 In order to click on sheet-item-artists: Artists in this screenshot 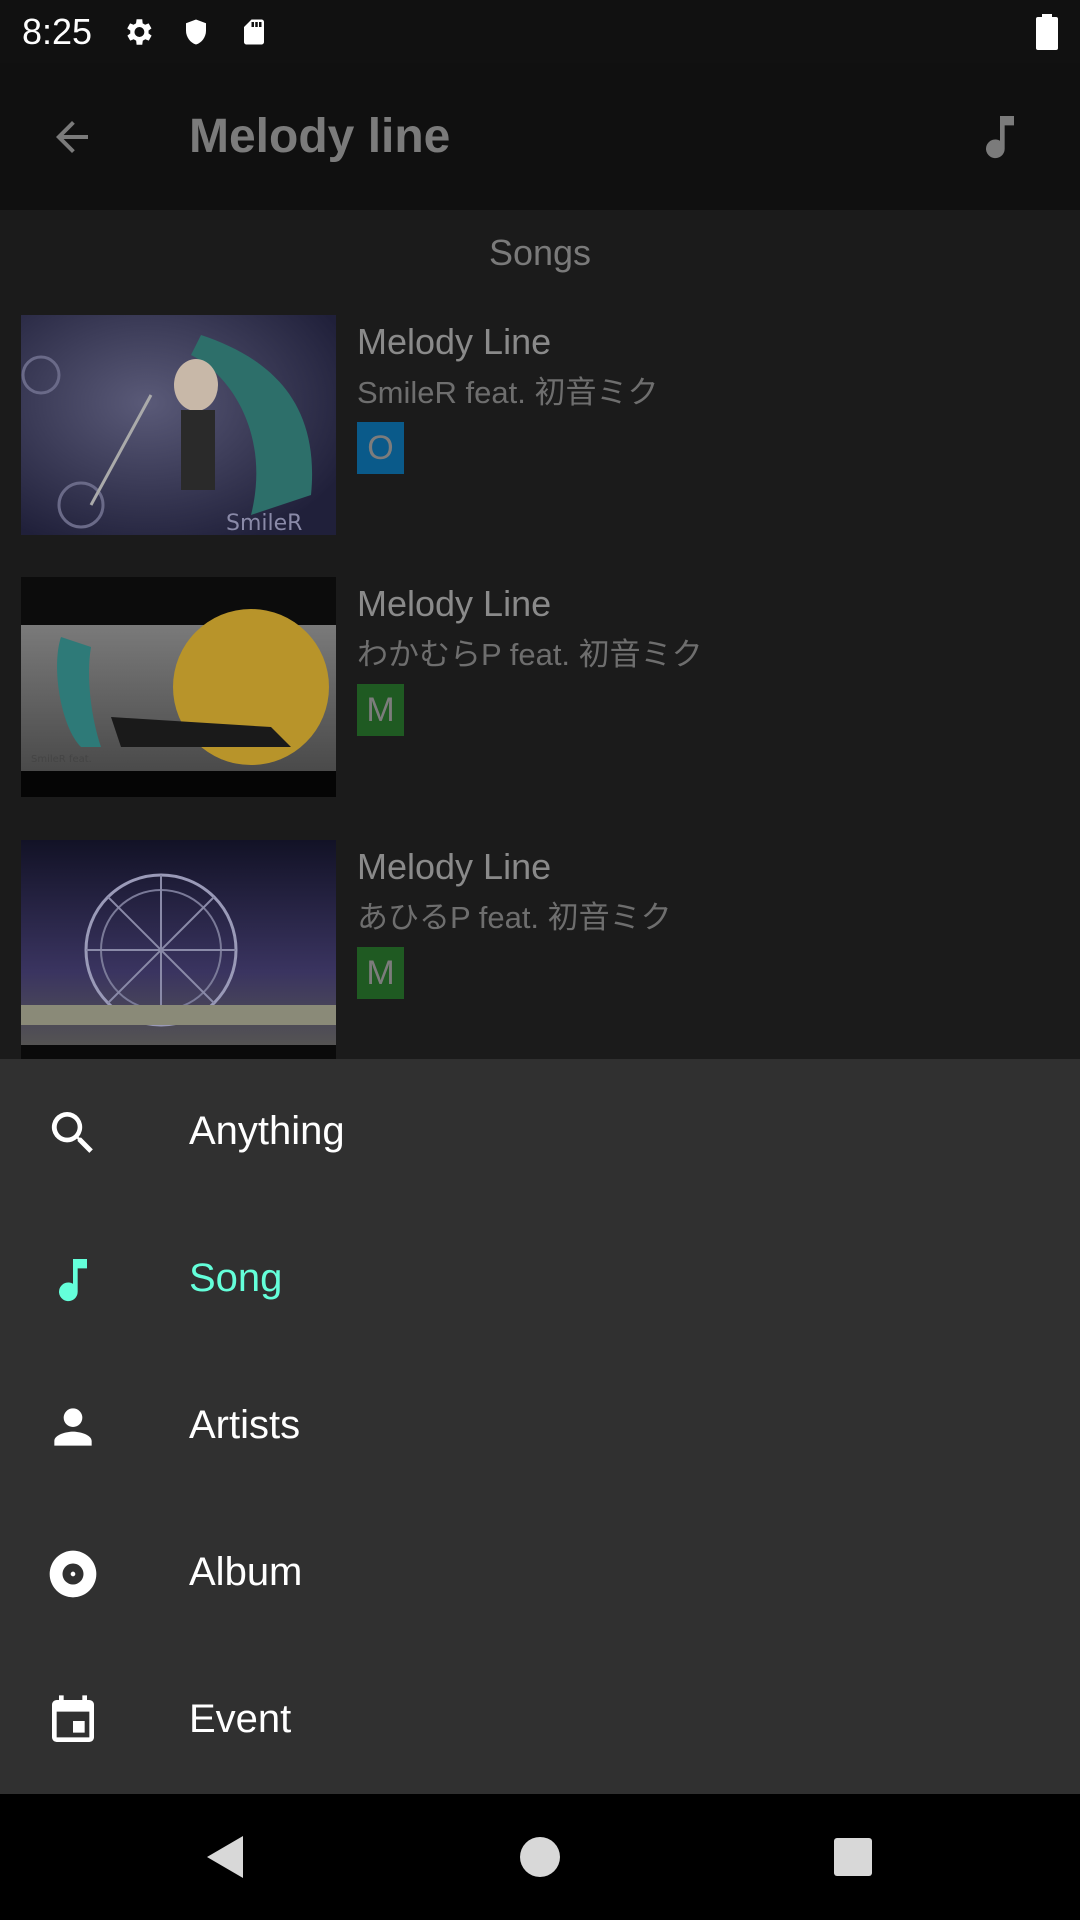, I will do `click(540, 1426)`.